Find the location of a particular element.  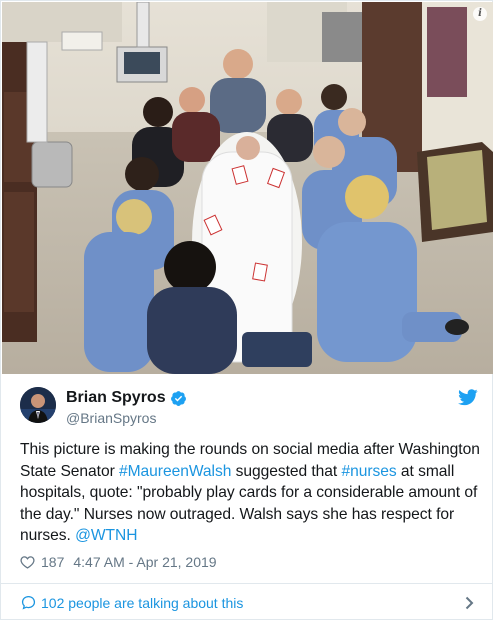

avatar is located at coordinates (38, 405).